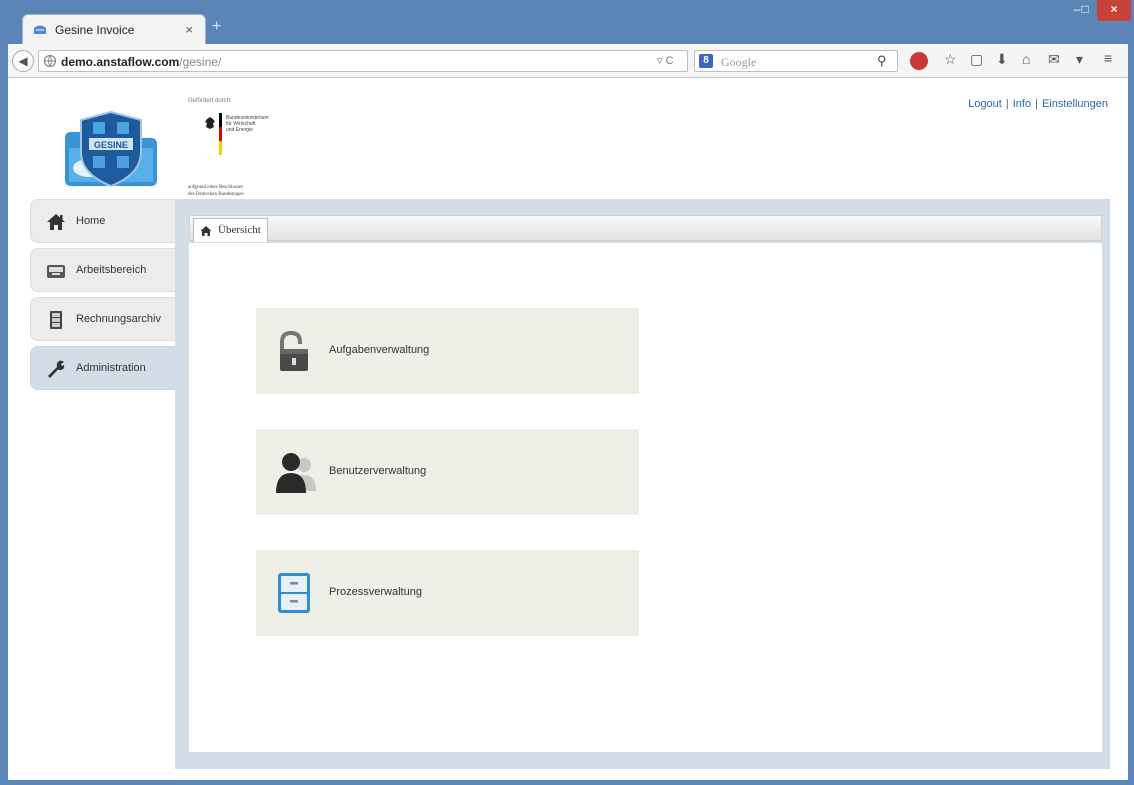  What do you see at coordinates (1022, 104) in the screenshot?
I see `info-link: Info` at bounding box center [1022, 104].